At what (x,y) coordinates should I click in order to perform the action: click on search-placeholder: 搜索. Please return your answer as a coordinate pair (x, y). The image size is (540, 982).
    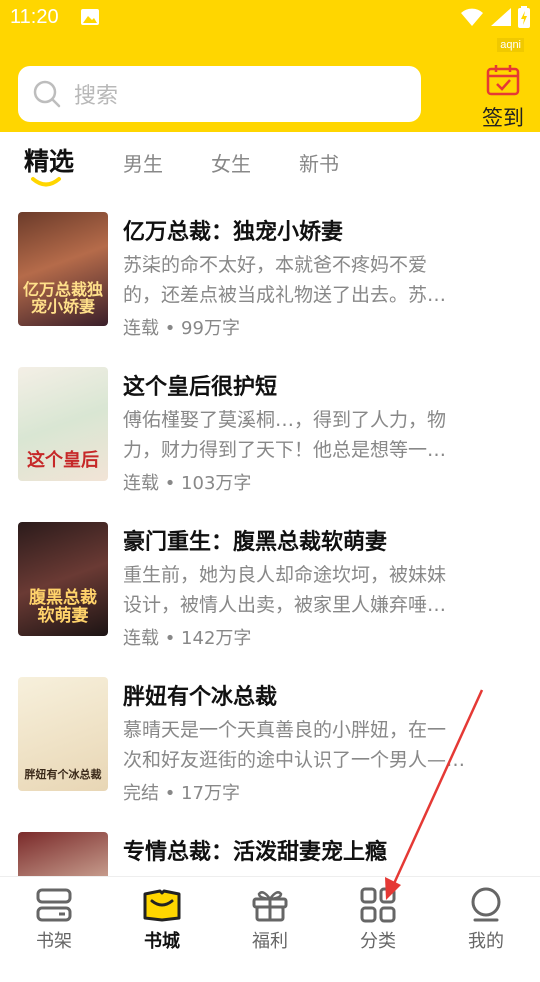
    Looking at the image, I should click on (96, 96).